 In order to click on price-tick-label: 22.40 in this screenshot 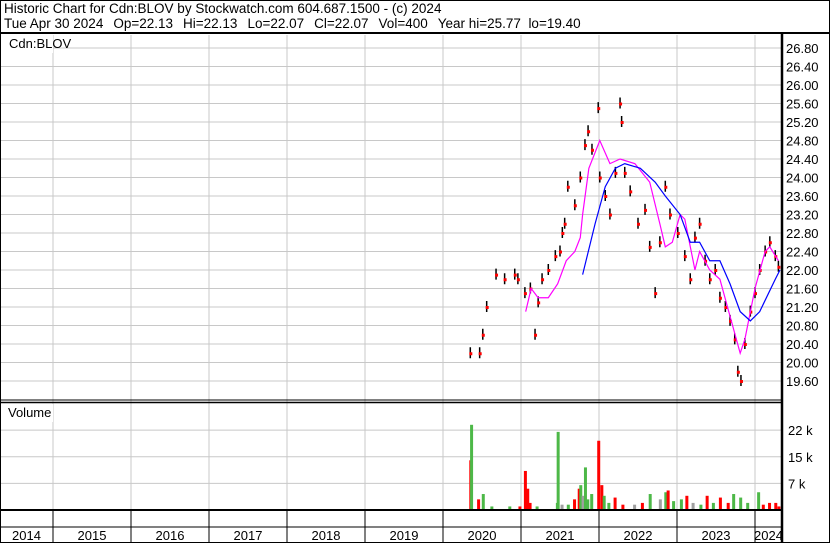, I will do `click(802, 252)`.